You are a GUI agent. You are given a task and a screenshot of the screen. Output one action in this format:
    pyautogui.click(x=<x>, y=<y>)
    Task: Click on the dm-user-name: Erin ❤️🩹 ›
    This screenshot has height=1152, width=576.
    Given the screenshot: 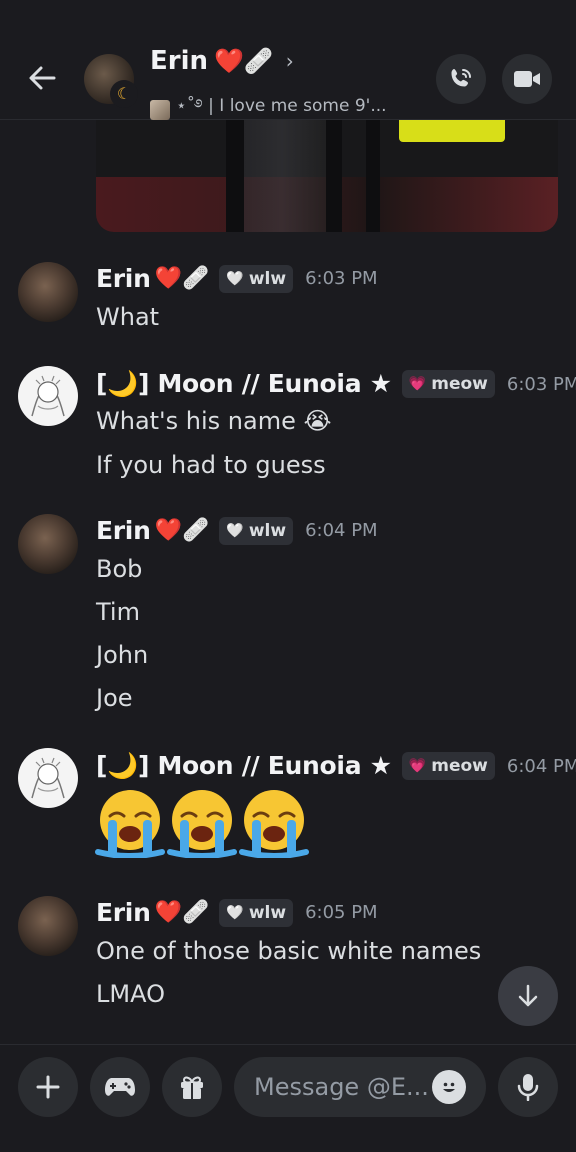 What is the action you would take?
    pyautogui.click(x=222, y=61)
    